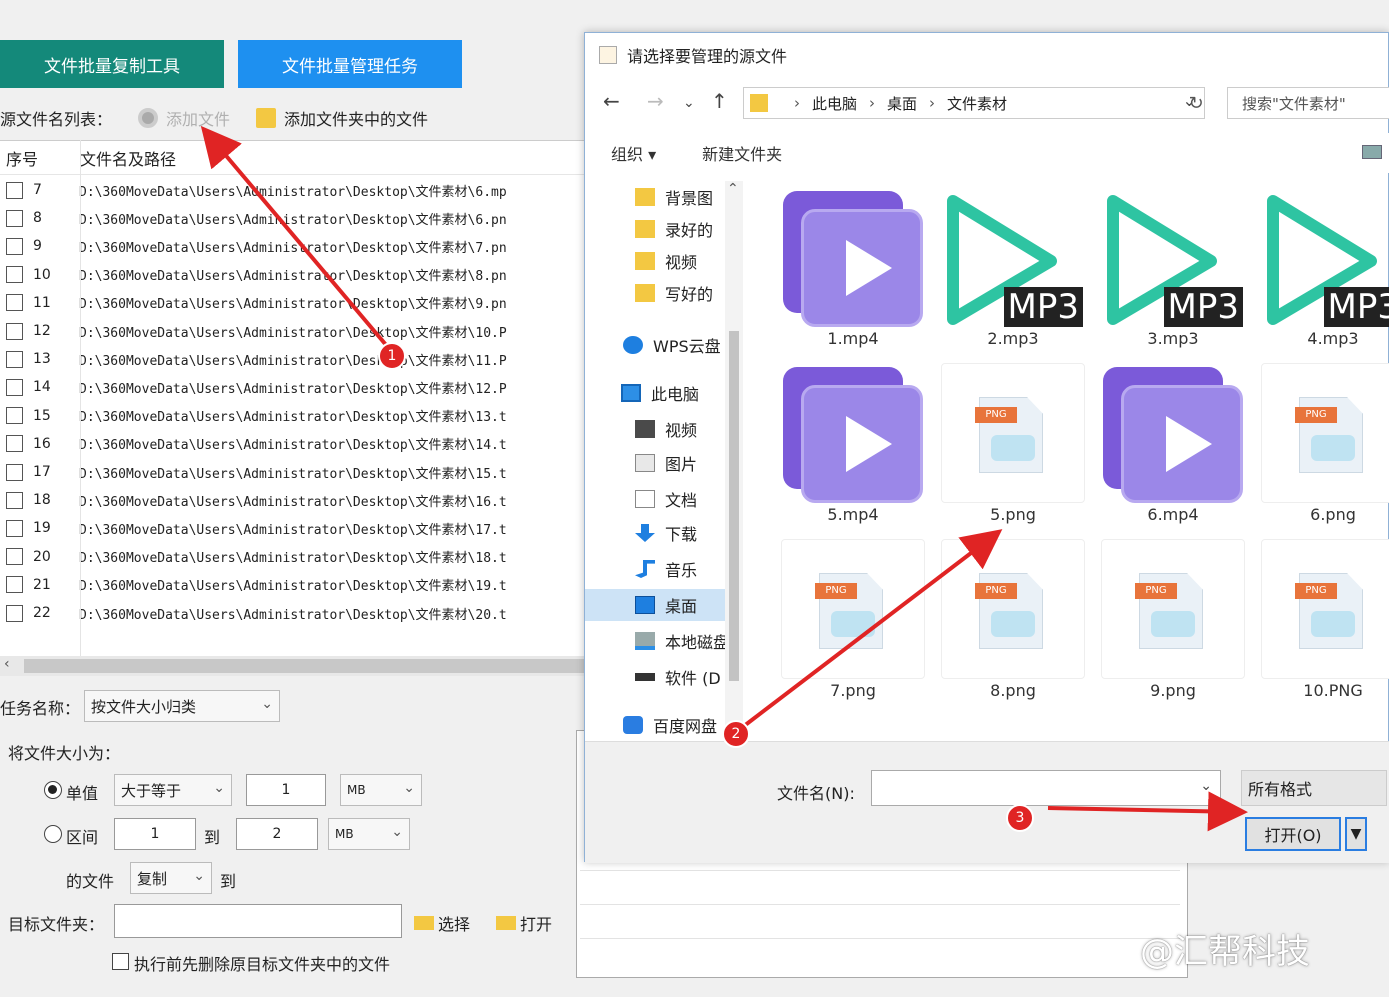 The width and height of the screenshot is (1389, 997). Describe the element at coordinates (1147, 811) in the screenshot. I see `arrow-to-open-button` at that location.